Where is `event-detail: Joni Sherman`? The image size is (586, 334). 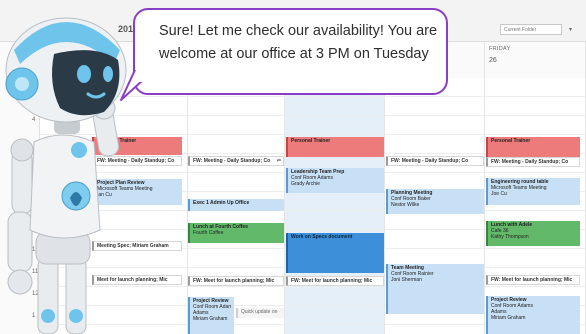 event-detail: Joni Sherman is located at coordinates (406, 280).